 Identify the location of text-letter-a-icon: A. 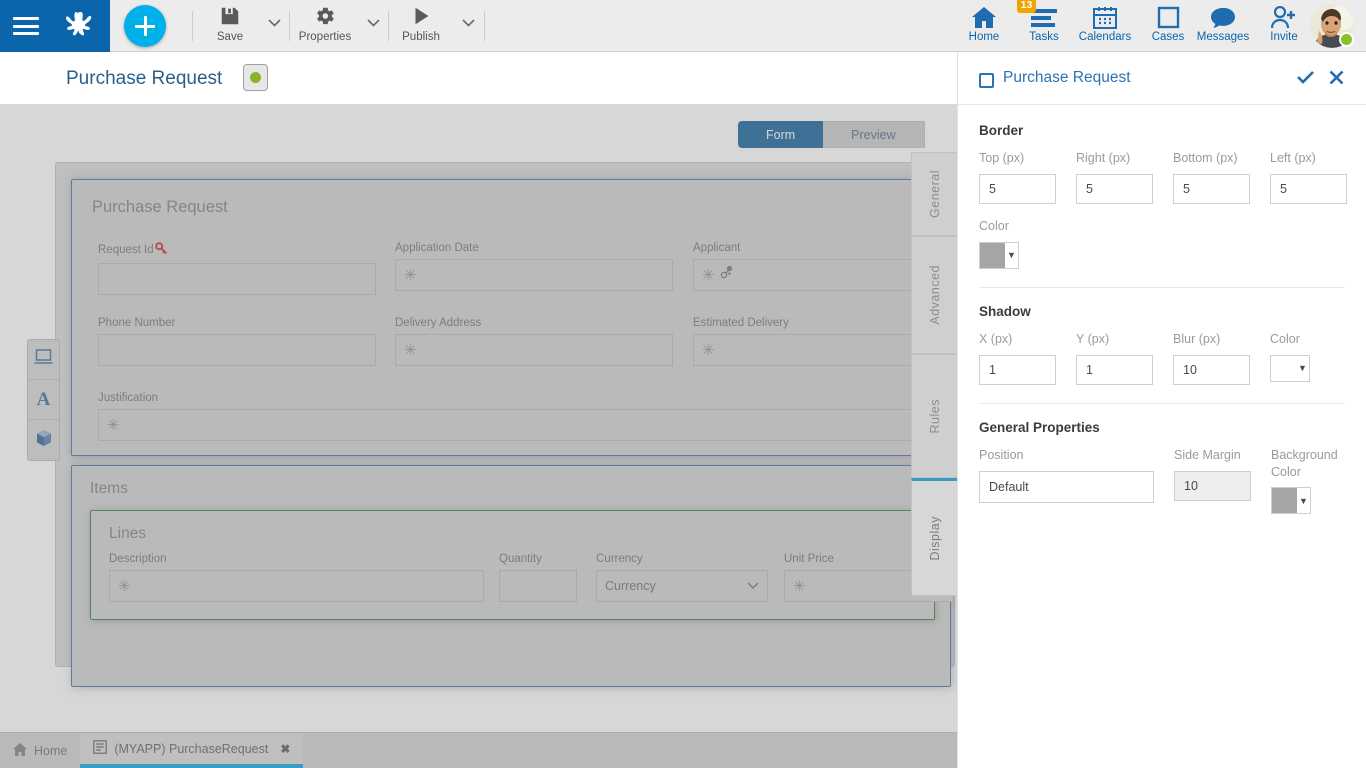
(43, 399).